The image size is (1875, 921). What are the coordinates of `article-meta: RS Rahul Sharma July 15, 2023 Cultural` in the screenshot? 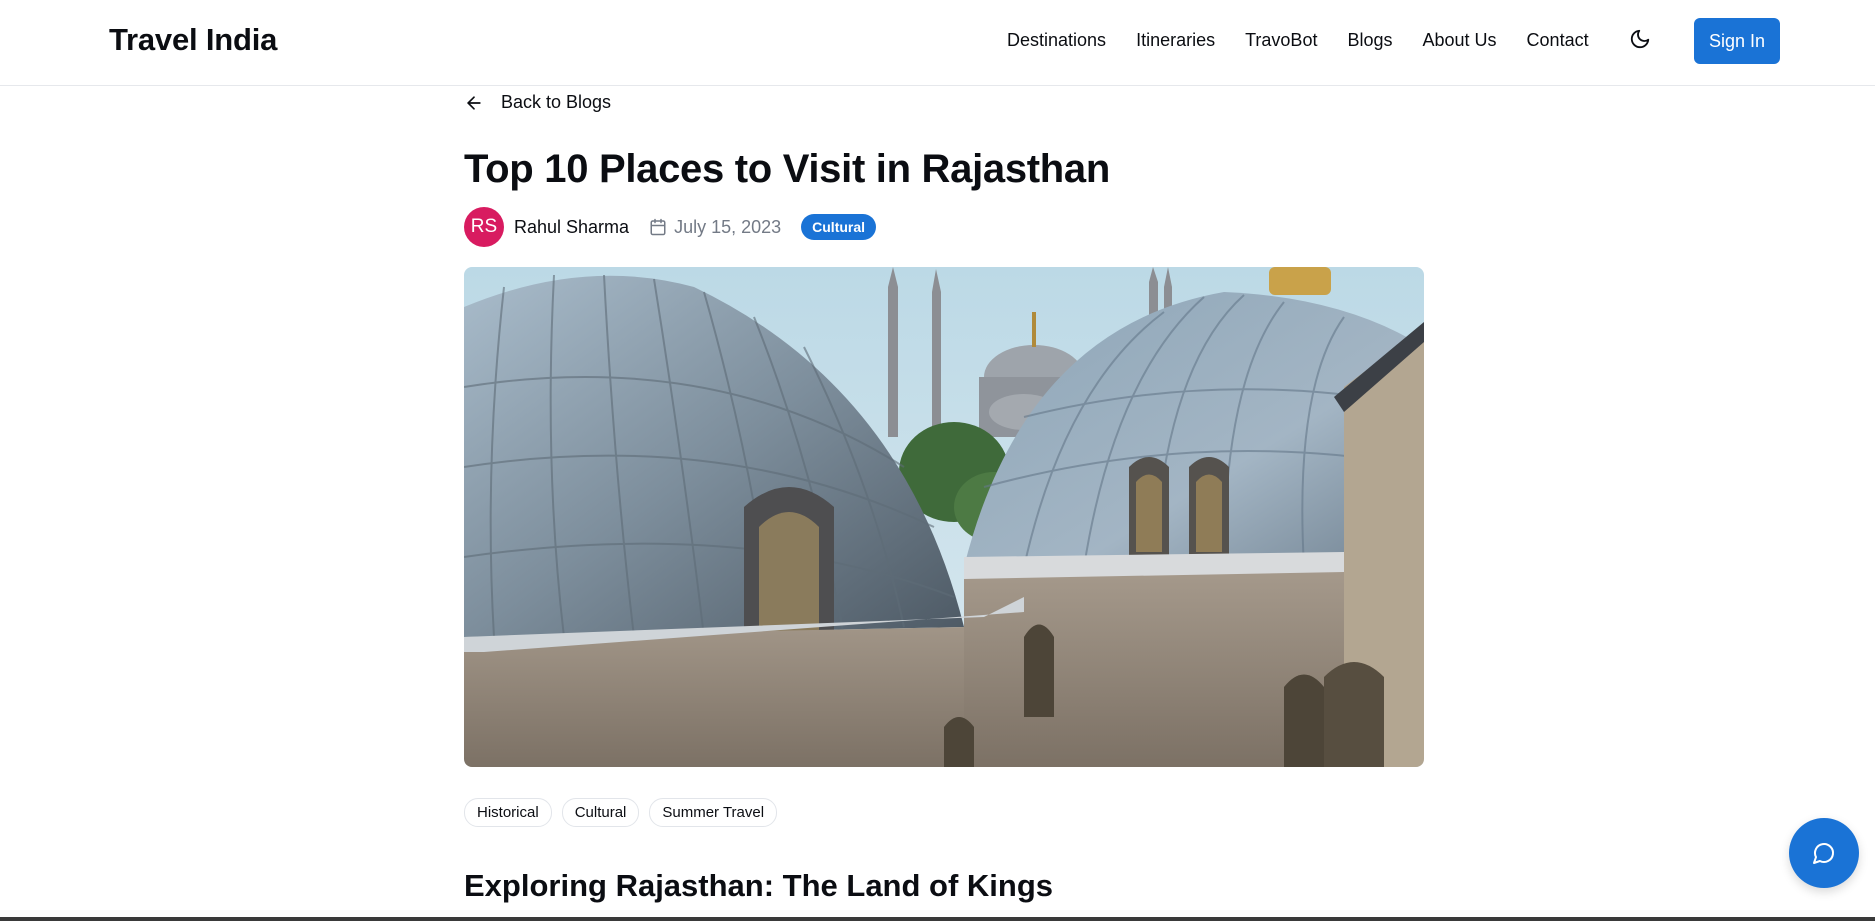 It's located at (670, 227).